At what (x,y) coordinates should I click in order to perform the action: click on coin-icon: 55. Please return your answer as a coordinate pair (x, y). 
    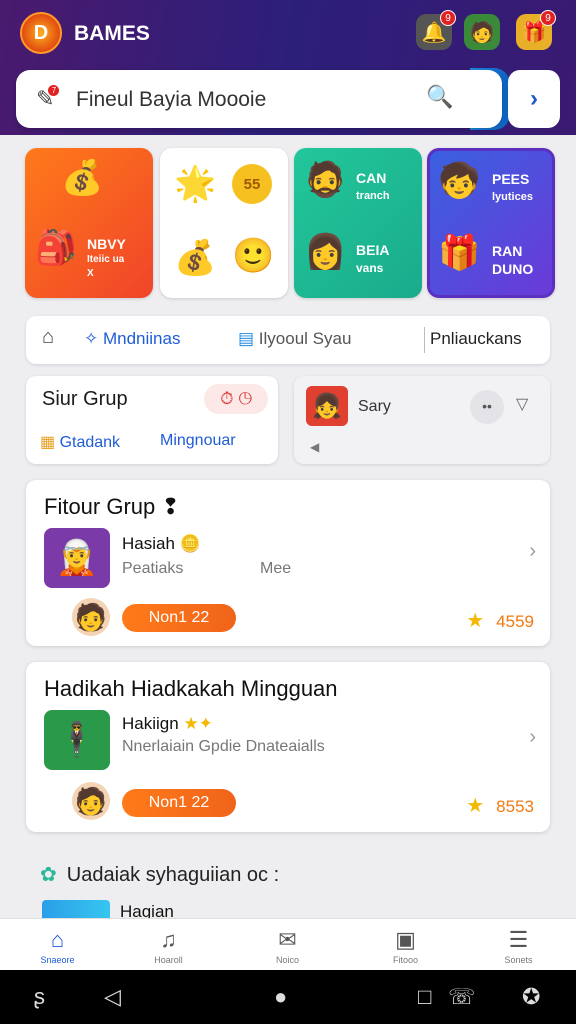
    Looking at the image, I should click on (252, 184).